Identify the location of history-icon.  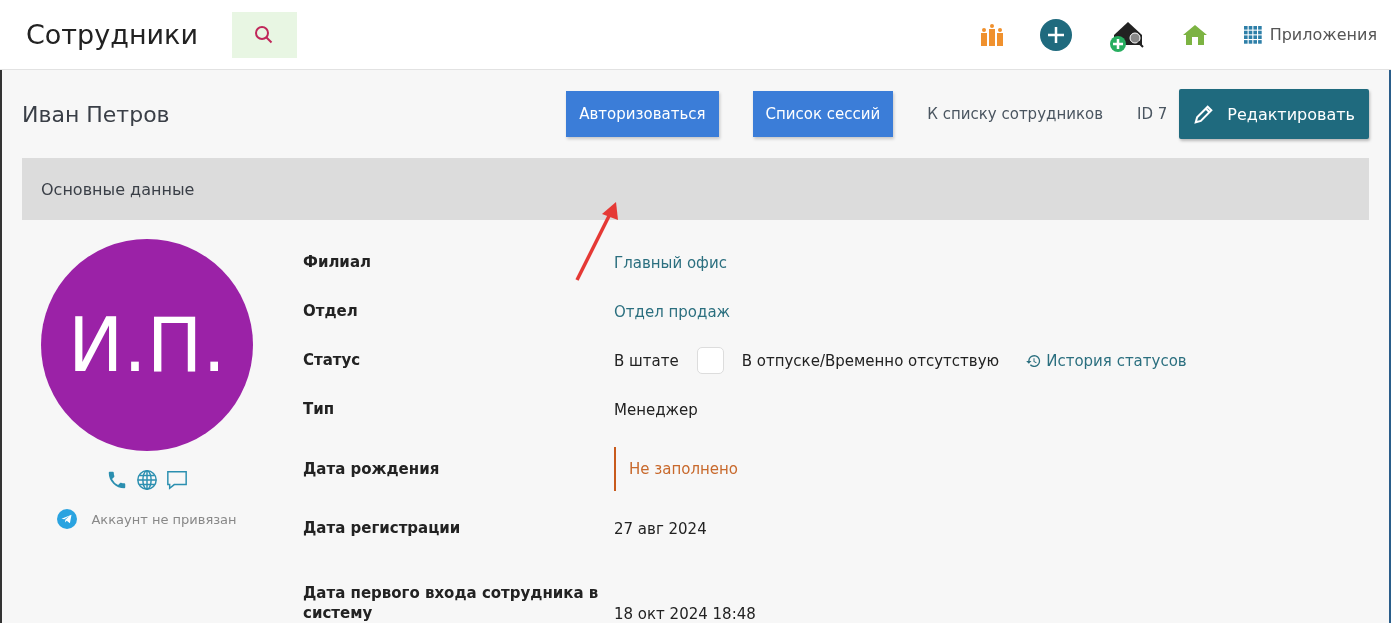
(1034, 360).